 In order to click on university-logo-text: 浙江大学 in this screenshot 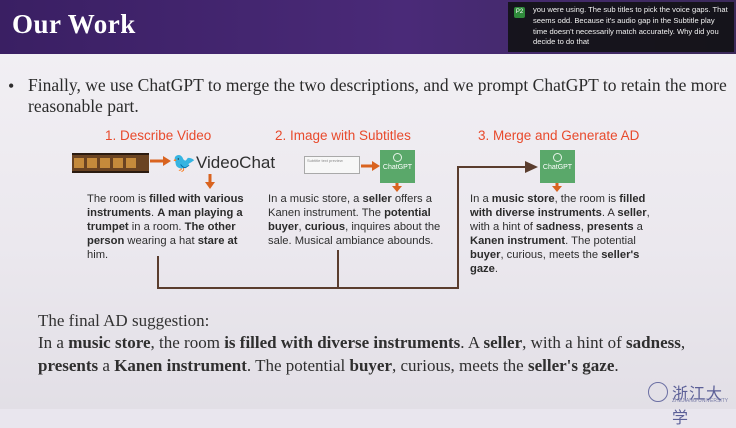, I will do `click(698, 405)`.